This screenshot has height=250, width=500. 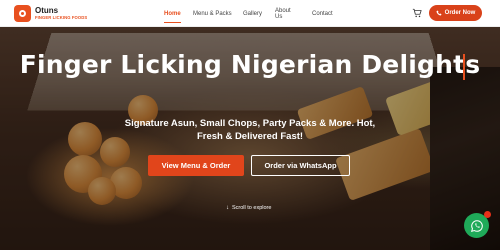 What do you see at coordinates (300, 165) in the screenshot?
I see `whatsapp-order-button: Order via WhatsApp` at bounding box center [300, 165].